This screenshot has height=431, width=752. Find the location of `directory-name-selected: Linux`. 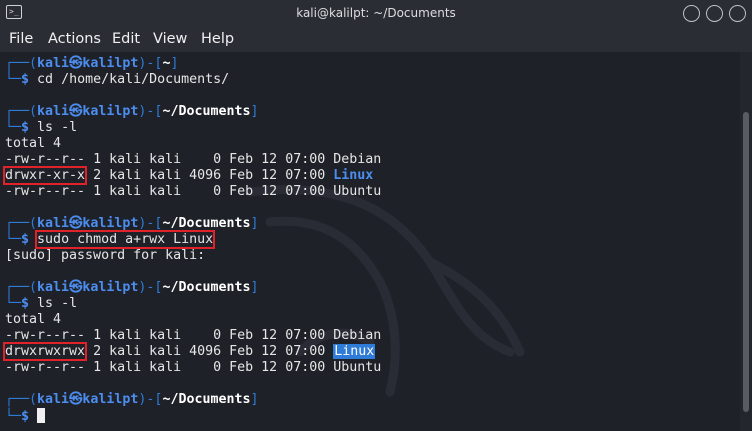

directory-name-selected: Linux is located at coordinates (354, 351).